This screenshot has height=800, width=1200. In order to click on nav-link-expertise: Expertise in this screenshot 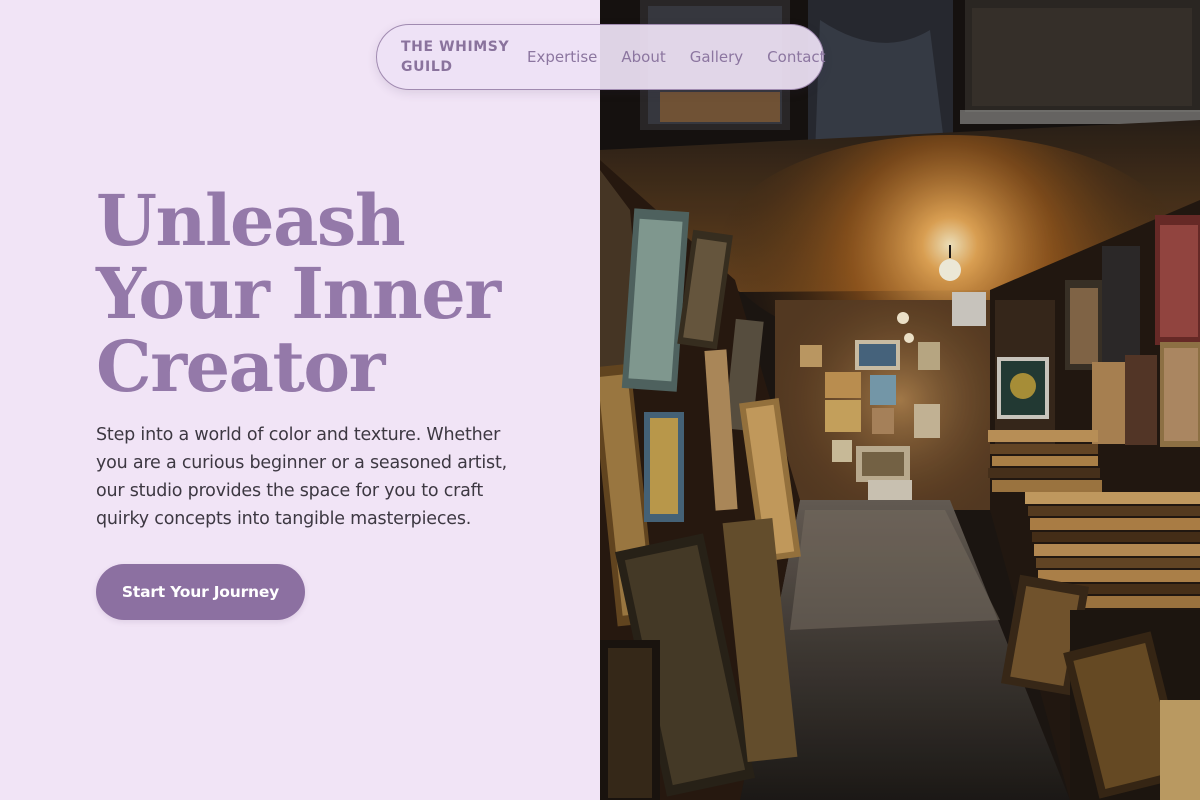, I will do `click(562, 57)`.